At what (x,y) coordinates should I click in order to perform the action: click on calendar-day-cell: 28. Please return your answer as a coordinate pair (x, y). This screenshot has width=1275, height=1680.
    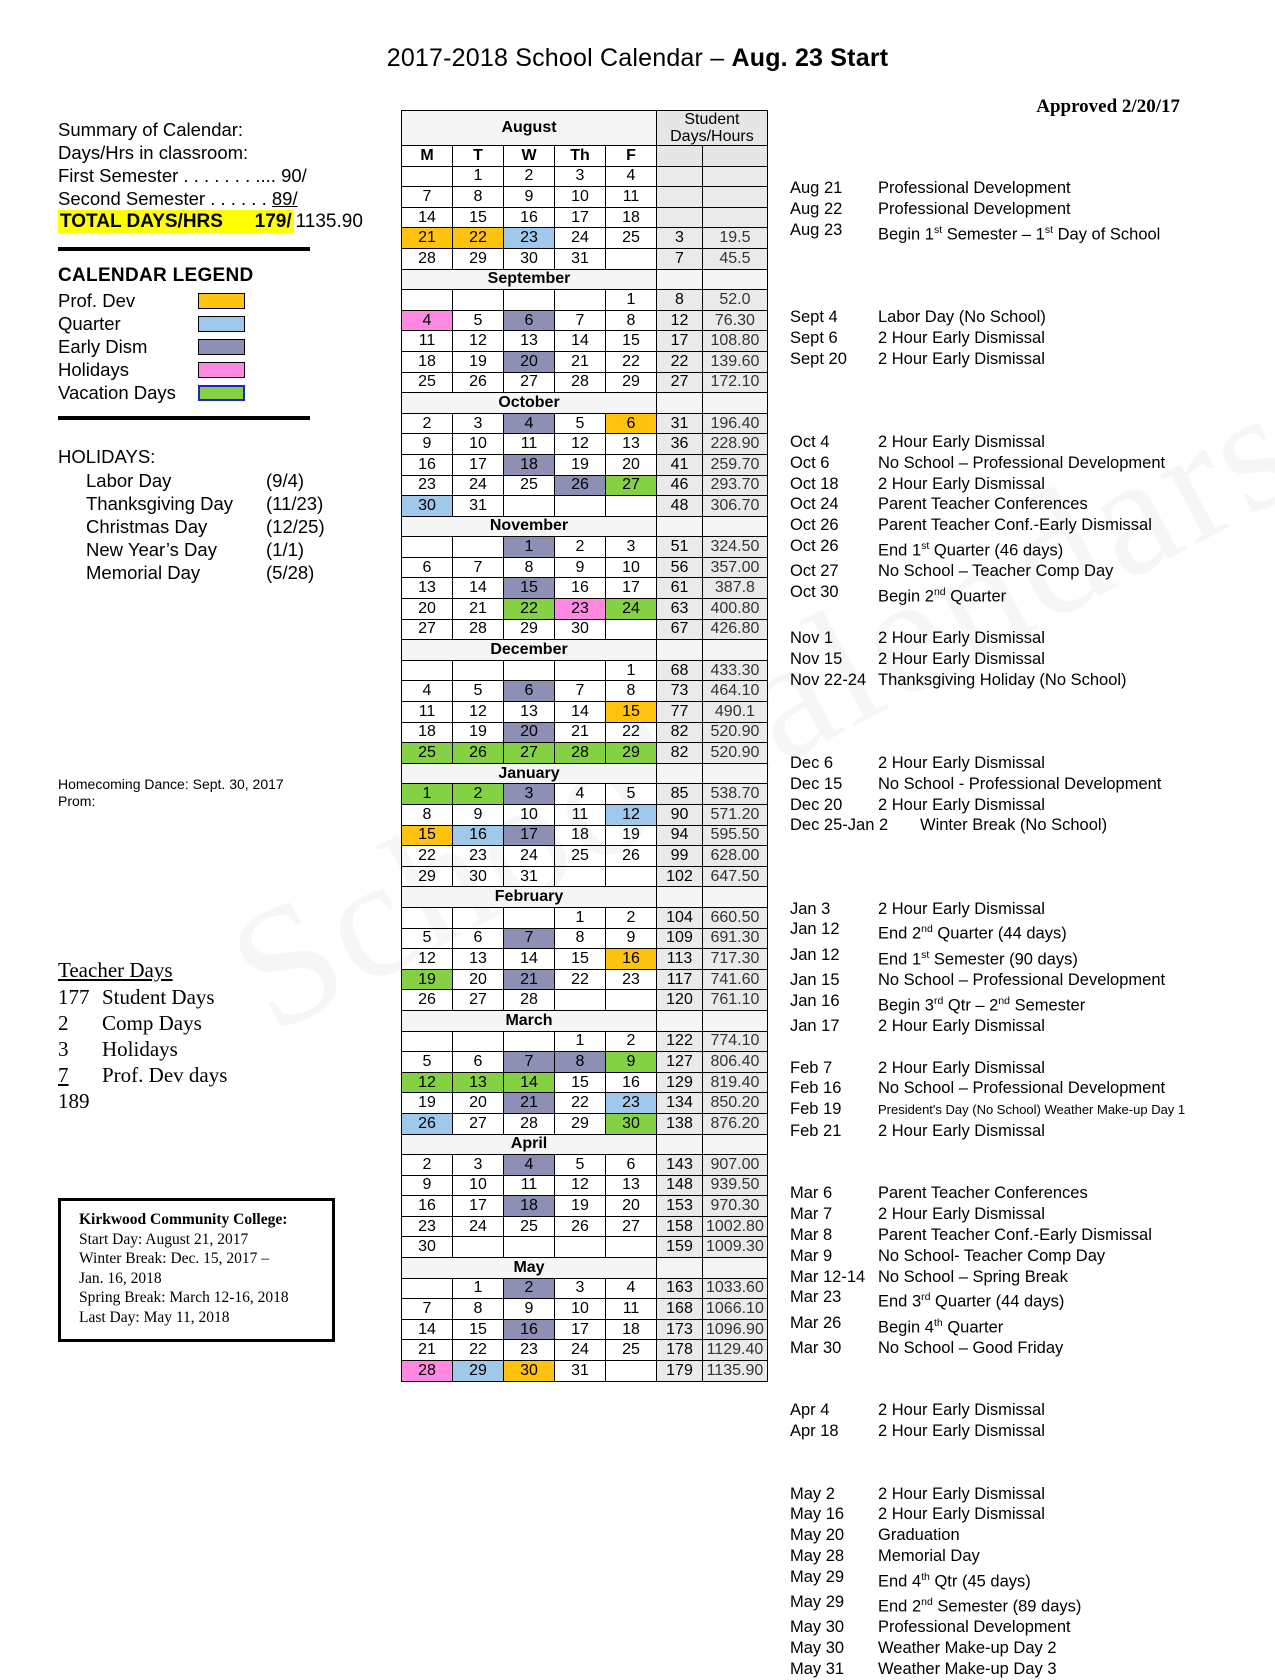
    Looking at the image, I should click on (580, 753).